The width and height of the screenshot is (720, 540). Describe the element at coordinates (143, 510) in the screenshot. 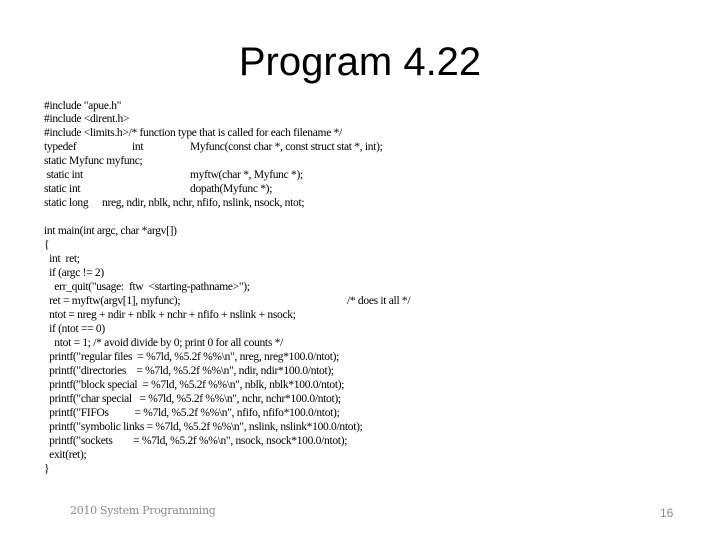

I see `footer-course-label: 2010 System Programming` at that location.